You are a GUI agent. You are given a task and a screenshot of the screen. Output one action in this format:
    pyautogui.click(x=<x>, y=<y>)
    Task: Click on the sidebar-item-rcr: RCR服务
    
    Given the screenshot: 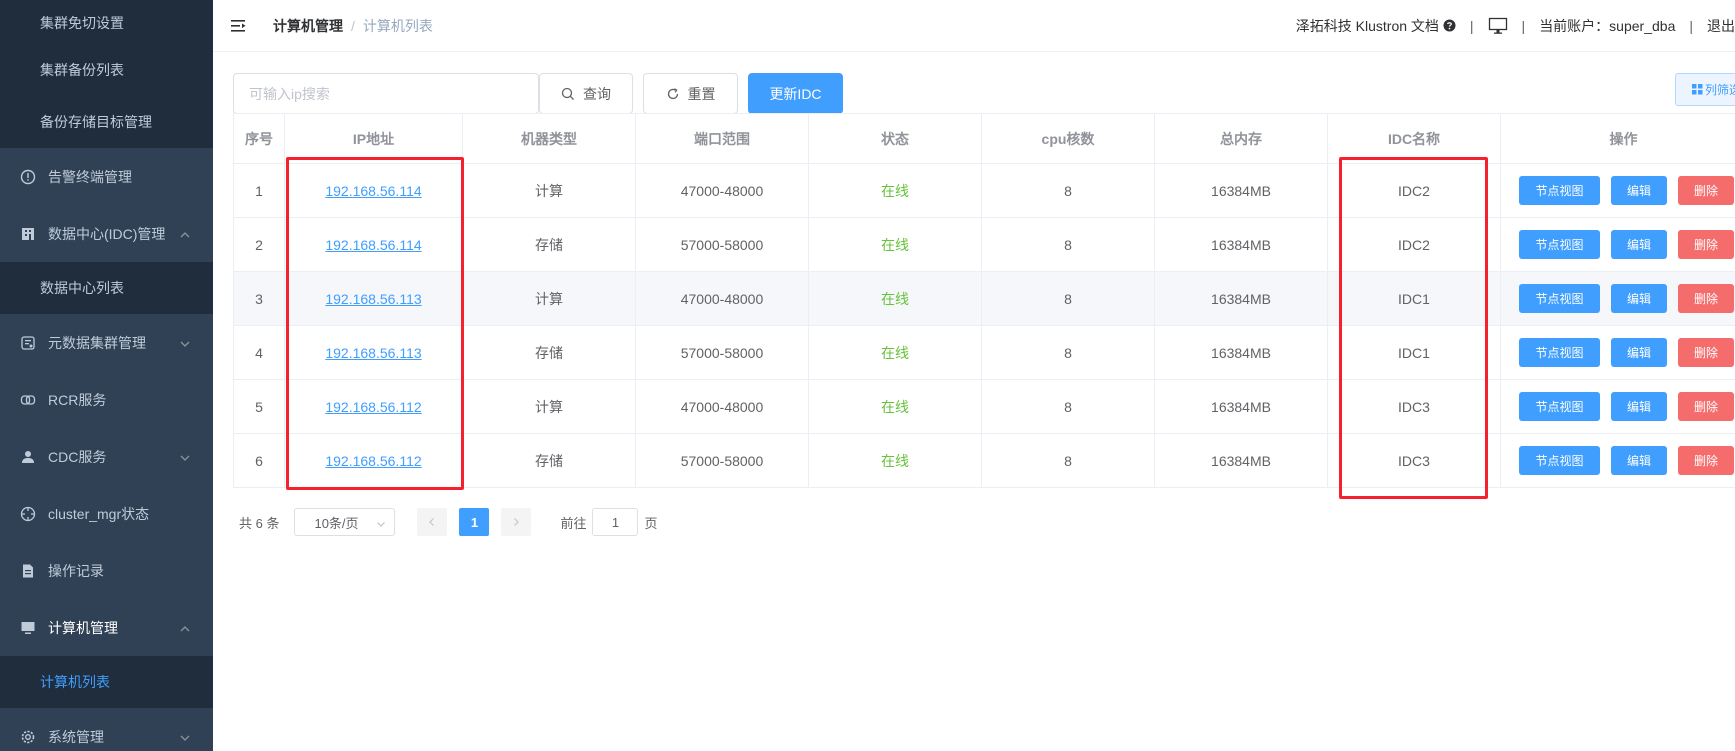 What is the action you would take?
    pyautogui.click(x=106, y=399)
    